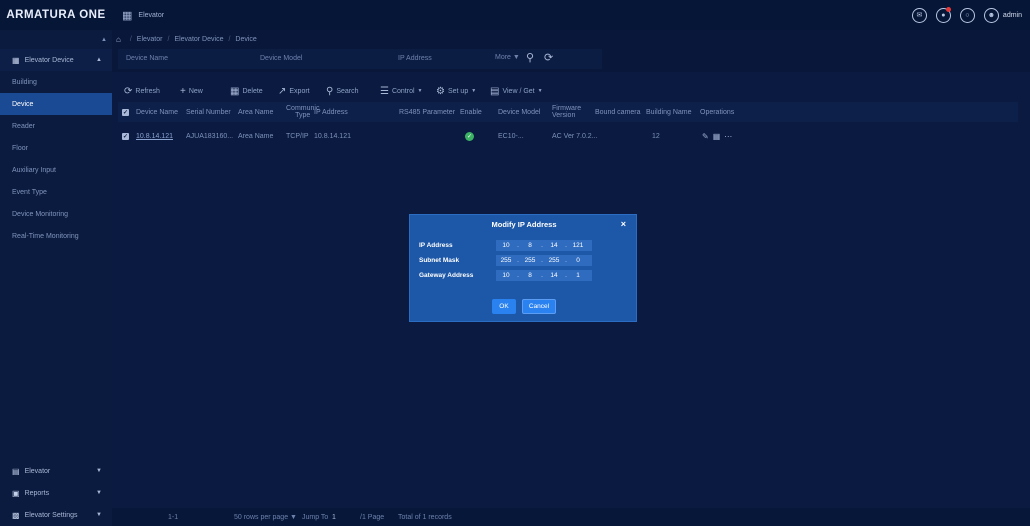 The width and height of the screenshot is (1030, 526). I want to click on col-area-name: Area Name, so click(255, 112).